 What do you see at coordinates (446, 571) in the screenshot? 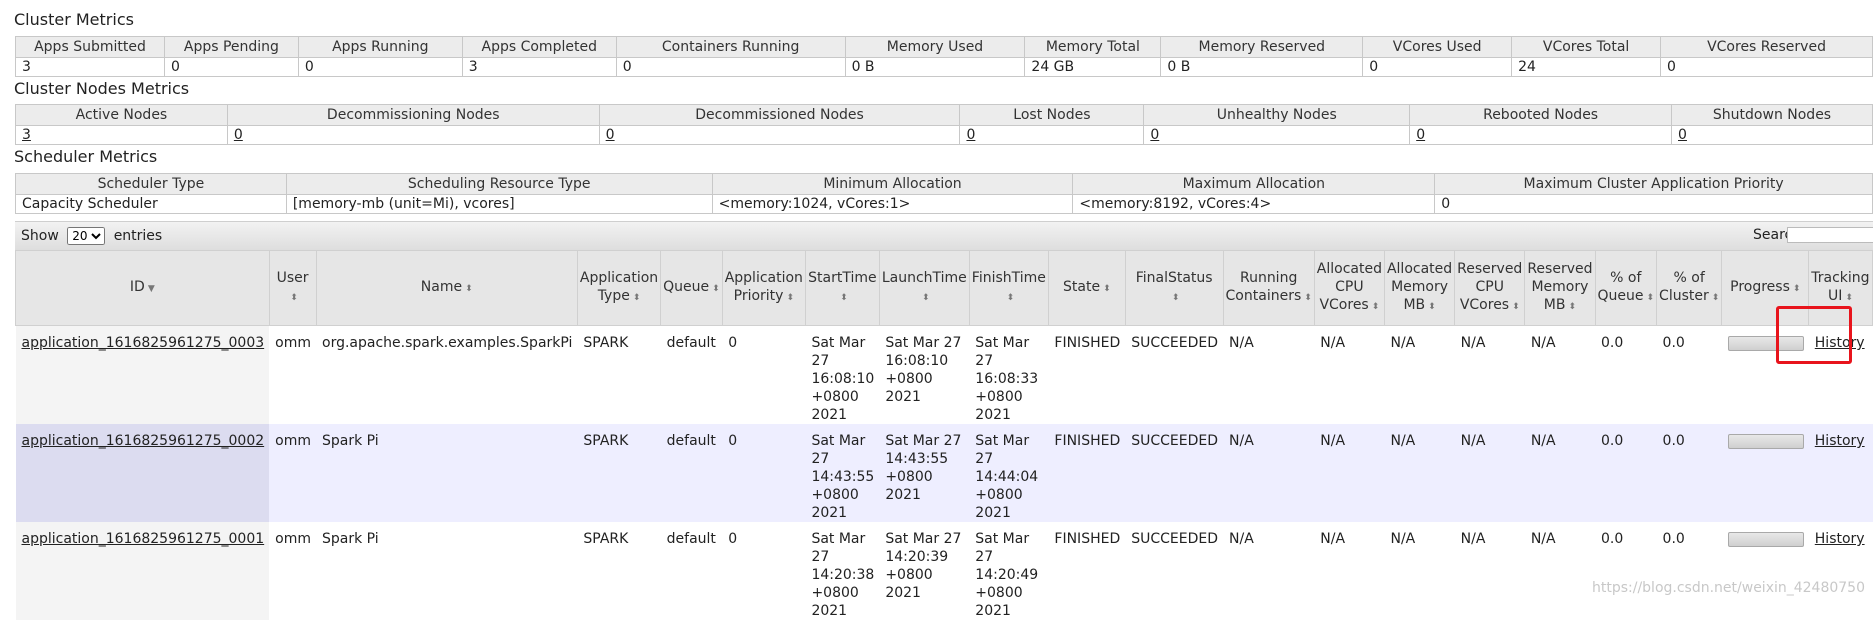
I see `name-cell: Spark Pi` at bounding box center [446, 571].